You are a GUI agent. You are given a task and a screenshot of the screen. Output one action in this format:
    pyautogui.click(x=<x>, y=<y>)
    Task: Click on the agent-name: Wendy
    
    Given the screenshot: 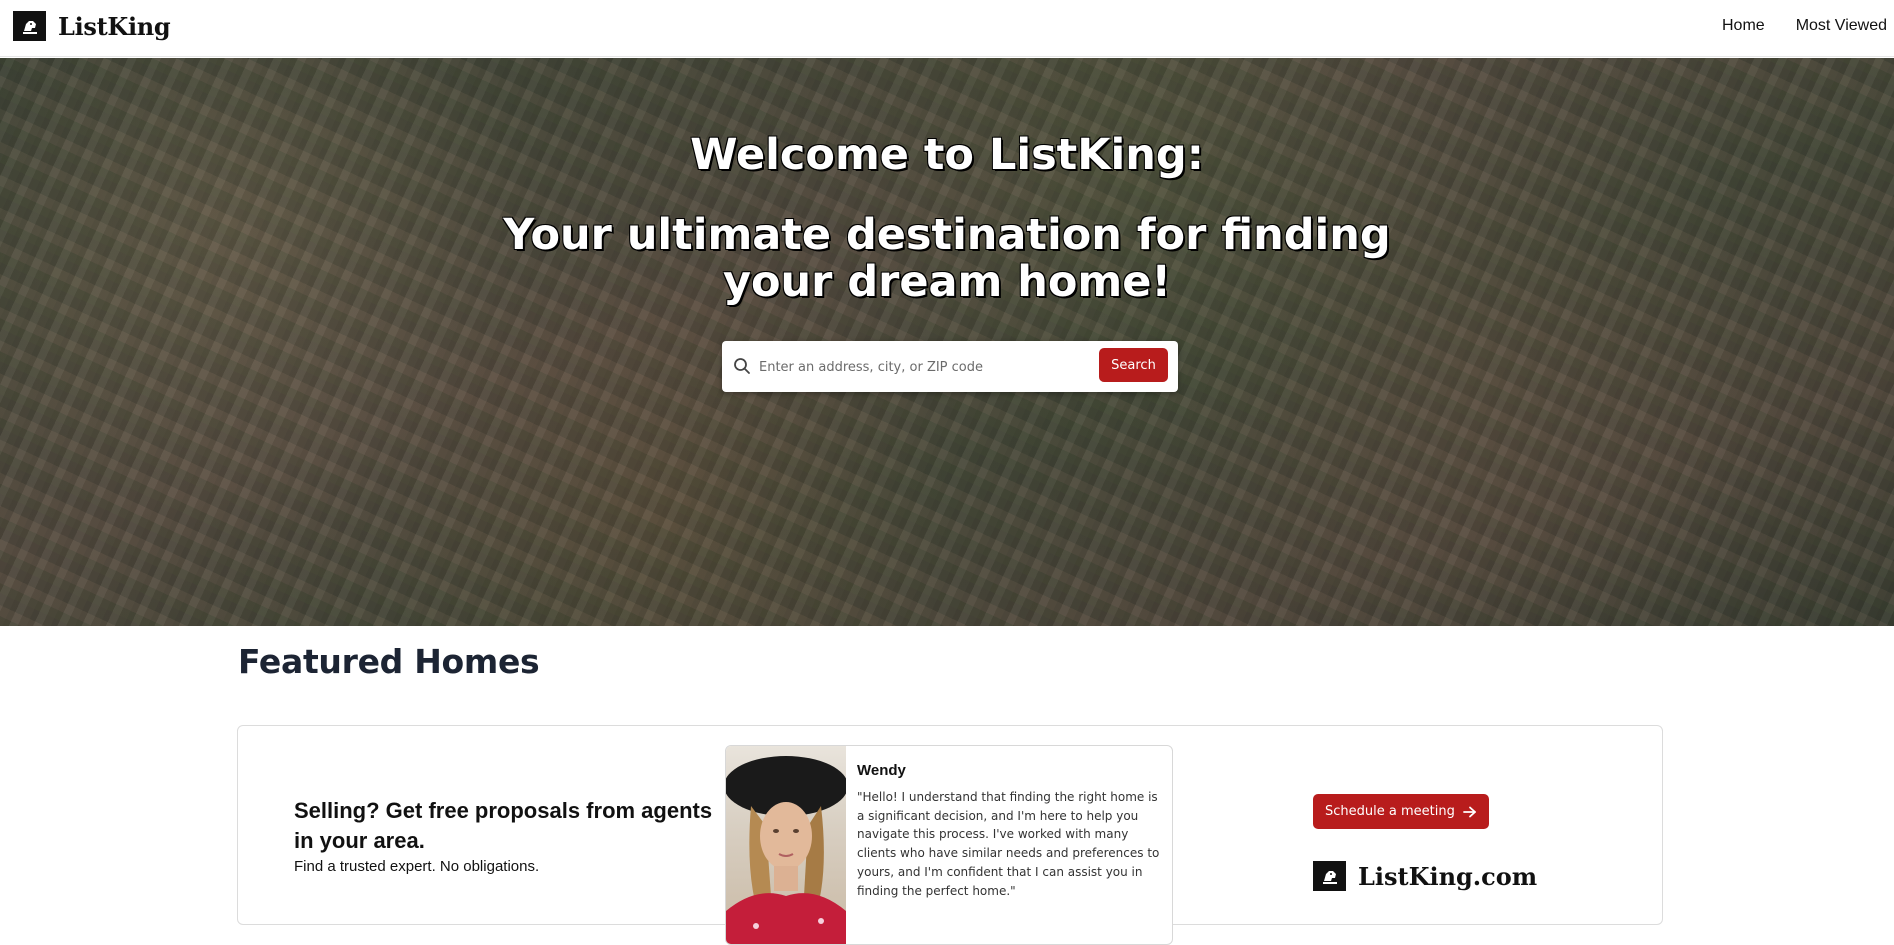 What is the action you would take?
    pyautogui.click(x=881, y=770)
    